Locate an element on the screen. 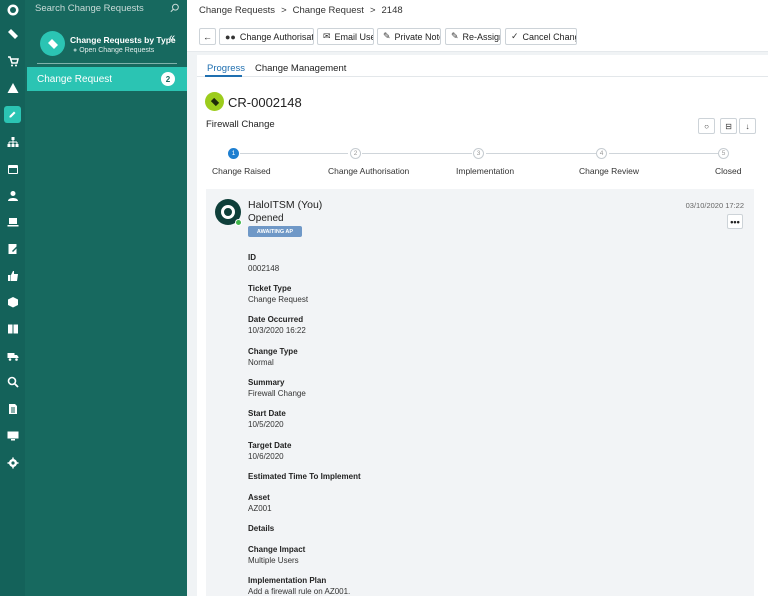 Image resolution: width=768 pixels, height=596 pixels. field-start-date: Start Date 10/5/2020 is located at coordinates (267, 419).